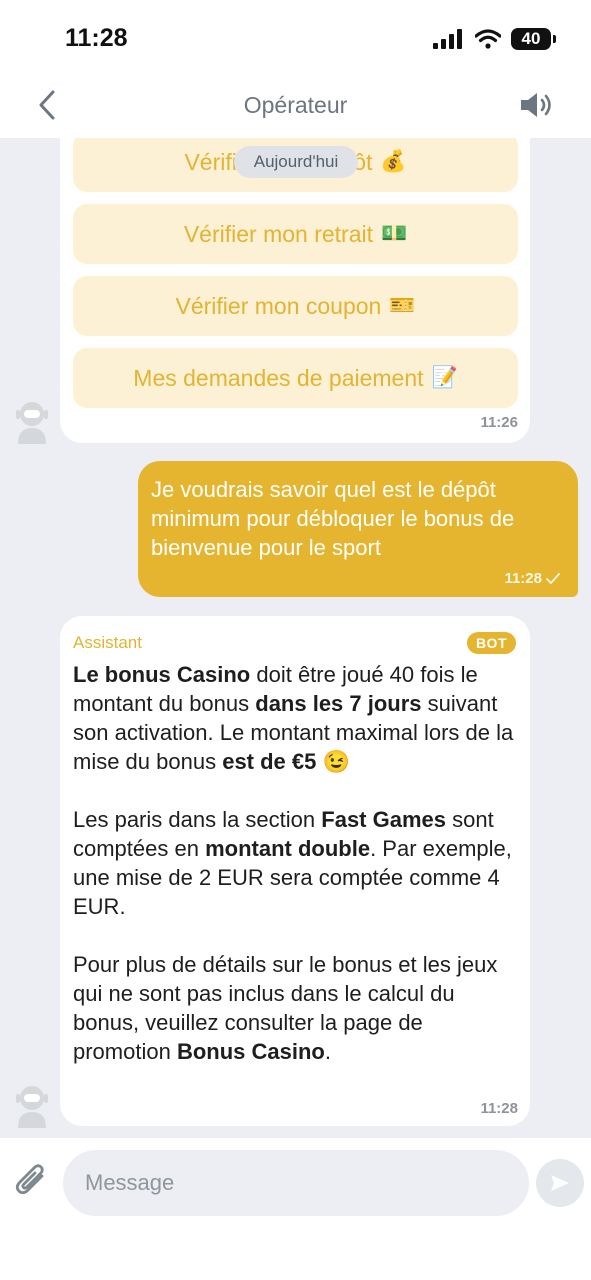 Image resolution: width=591 pixels, height=1280 pixels. I want to click on wifi-icon, so click(488, 39).